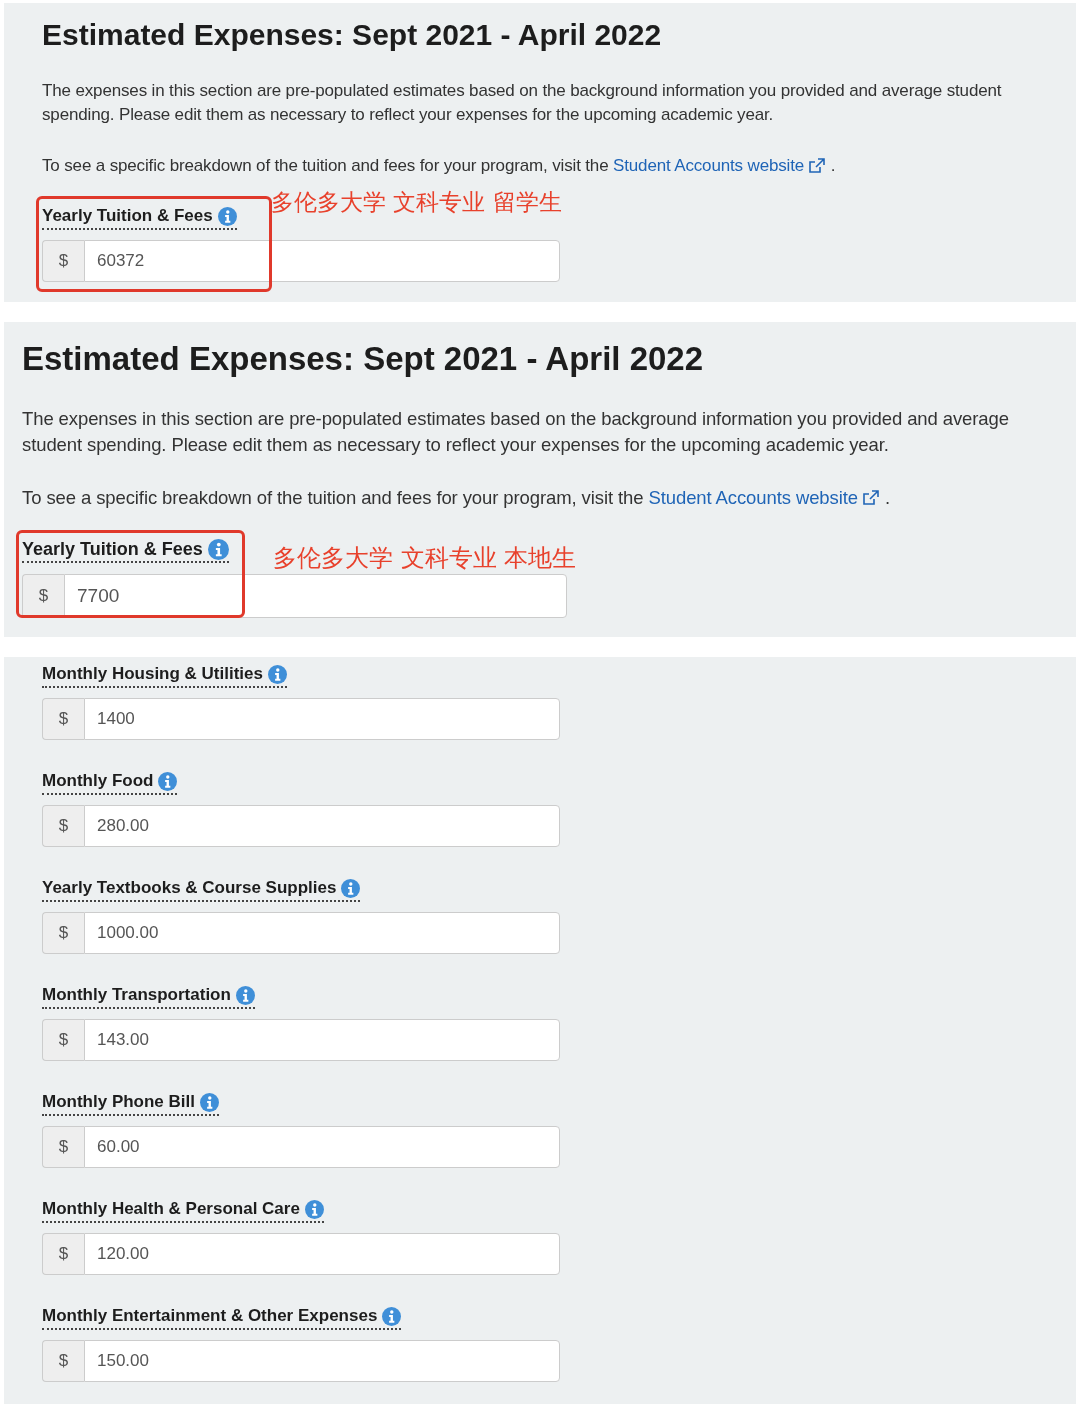 The width and height of the screenshot is (1080, 1424). What do you see at coordinates (315, 596) in the screenshot?
I see `amount-field: 7700` at bounding box center [315, 596].